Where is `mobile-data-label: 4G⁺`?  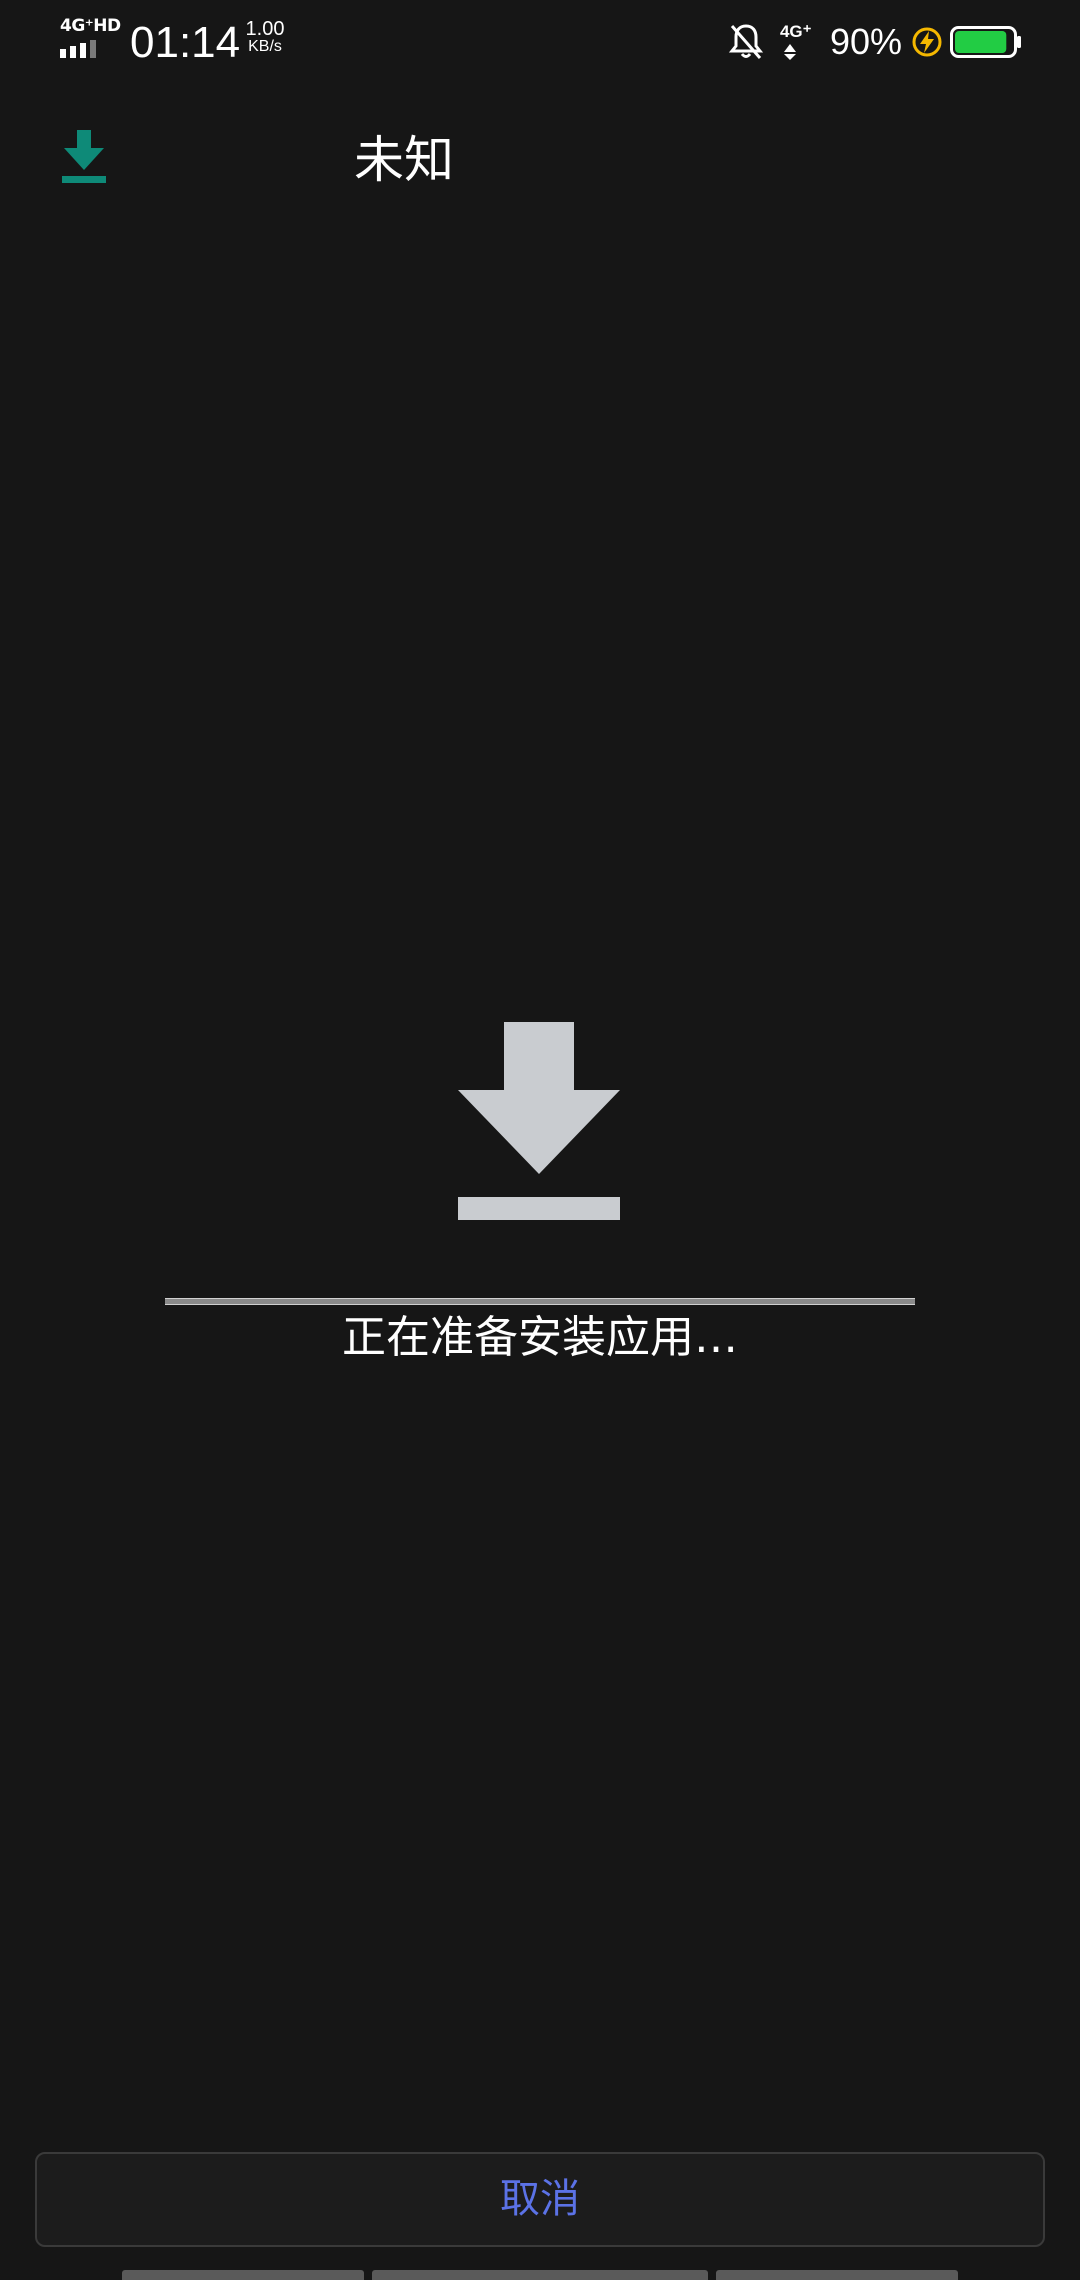
mobile-data-label: 4G⁺ is located at coordinates (795, 31).